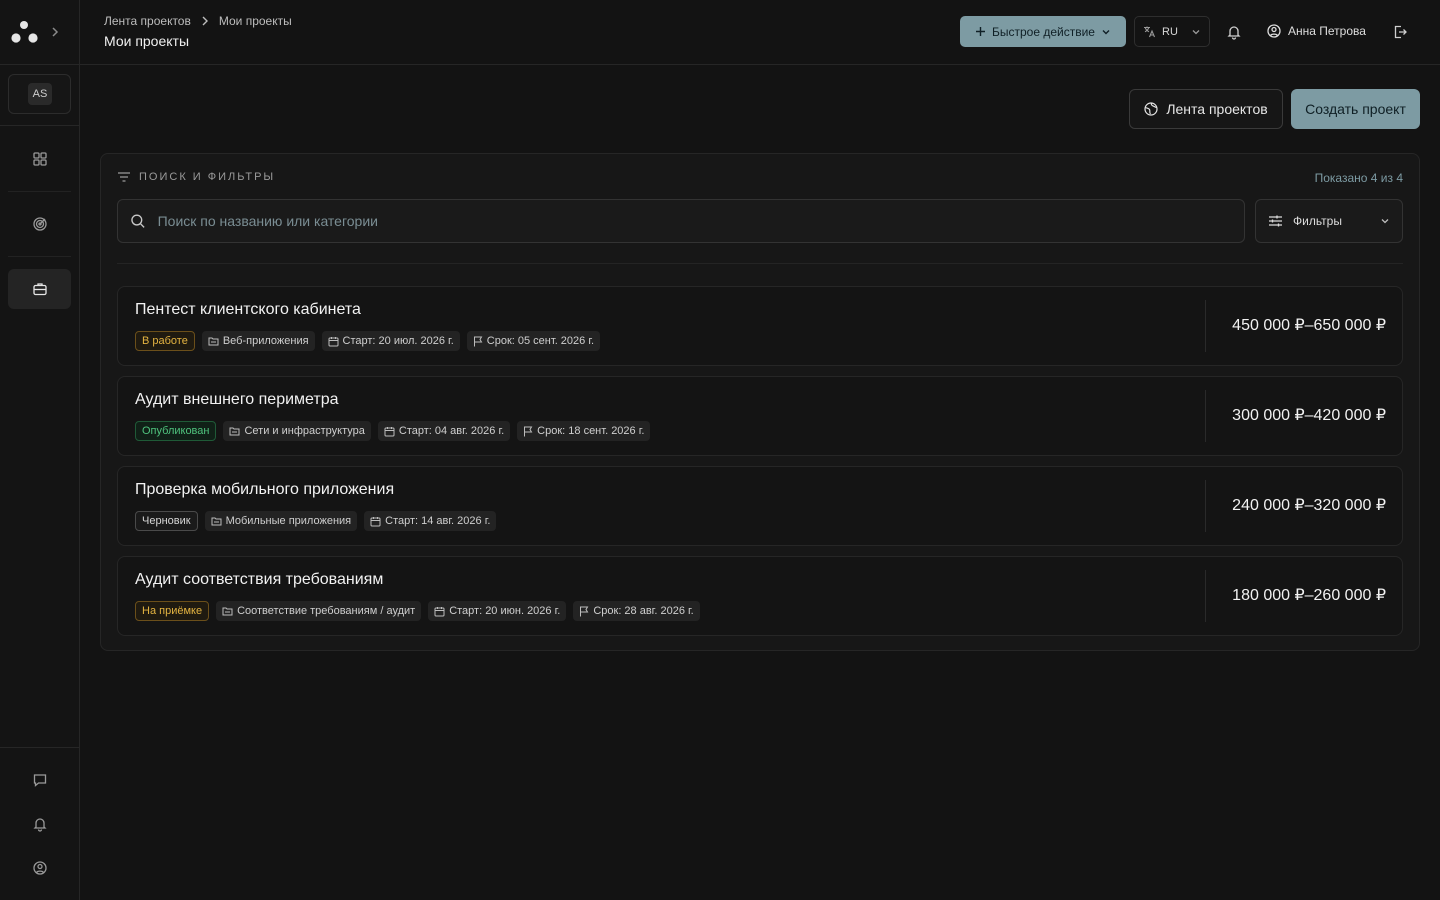 This screenshot has width=1440, height=900. I want to click on projects-feed-button: Лента проектов, so click(1206, 109).